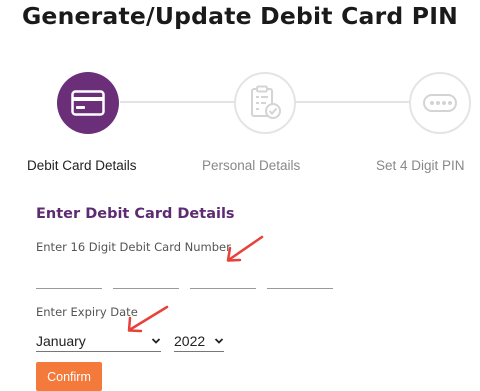 This screenshot has height=391, width=480. What do you see at coordinates (61, 340) in the screenshot?
I see `expiry-month-value: January` at bounding box center [61, 340].